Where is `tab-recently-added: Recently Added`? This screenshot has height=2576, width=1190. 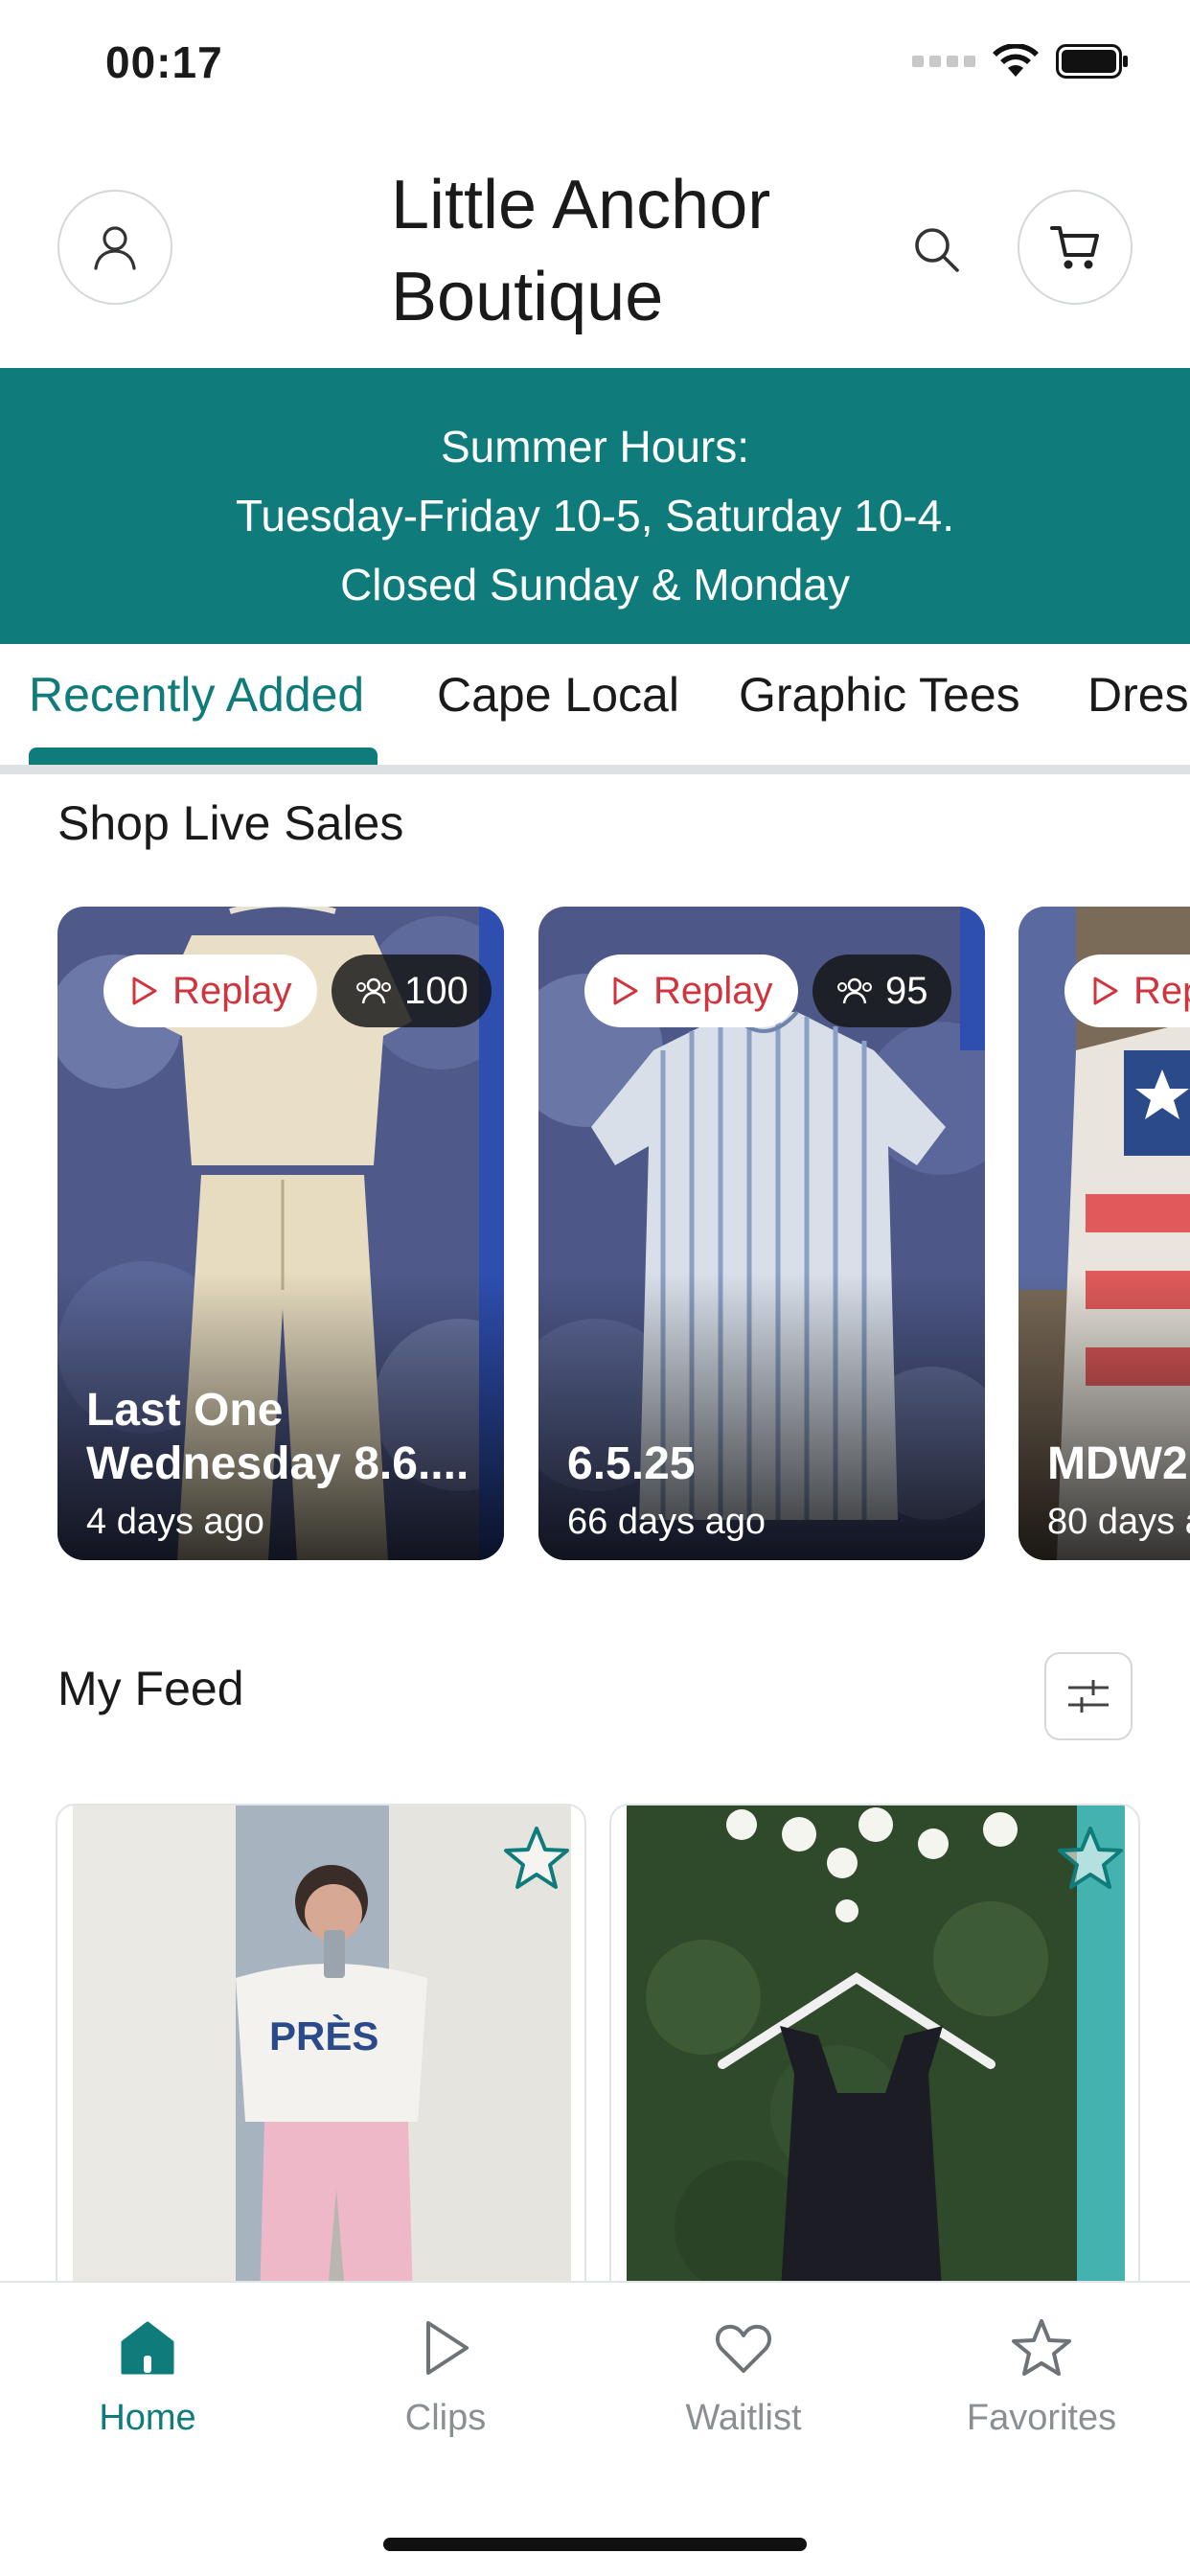 tab-recently-added: Recently Added is located at coordinates (197, 695).